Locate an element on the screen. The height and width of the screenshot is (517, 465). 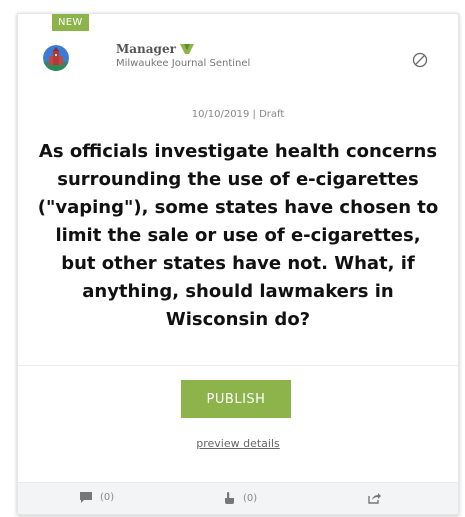
new-badge: NEW is located at coordinates (70, 22).